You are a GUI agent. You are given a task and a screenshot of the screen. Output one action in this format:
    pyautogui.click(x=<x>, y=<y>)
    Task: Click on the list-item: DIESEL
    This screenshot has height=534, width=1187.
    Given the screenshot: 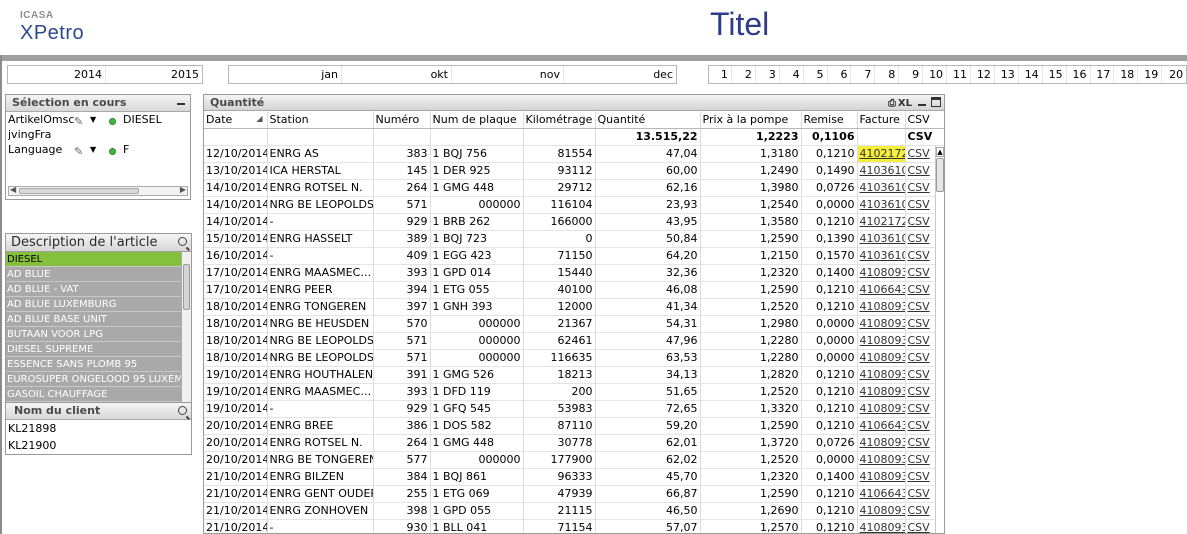 What is the action you would take?
    pyautogui.click(x=94, y=259)
    